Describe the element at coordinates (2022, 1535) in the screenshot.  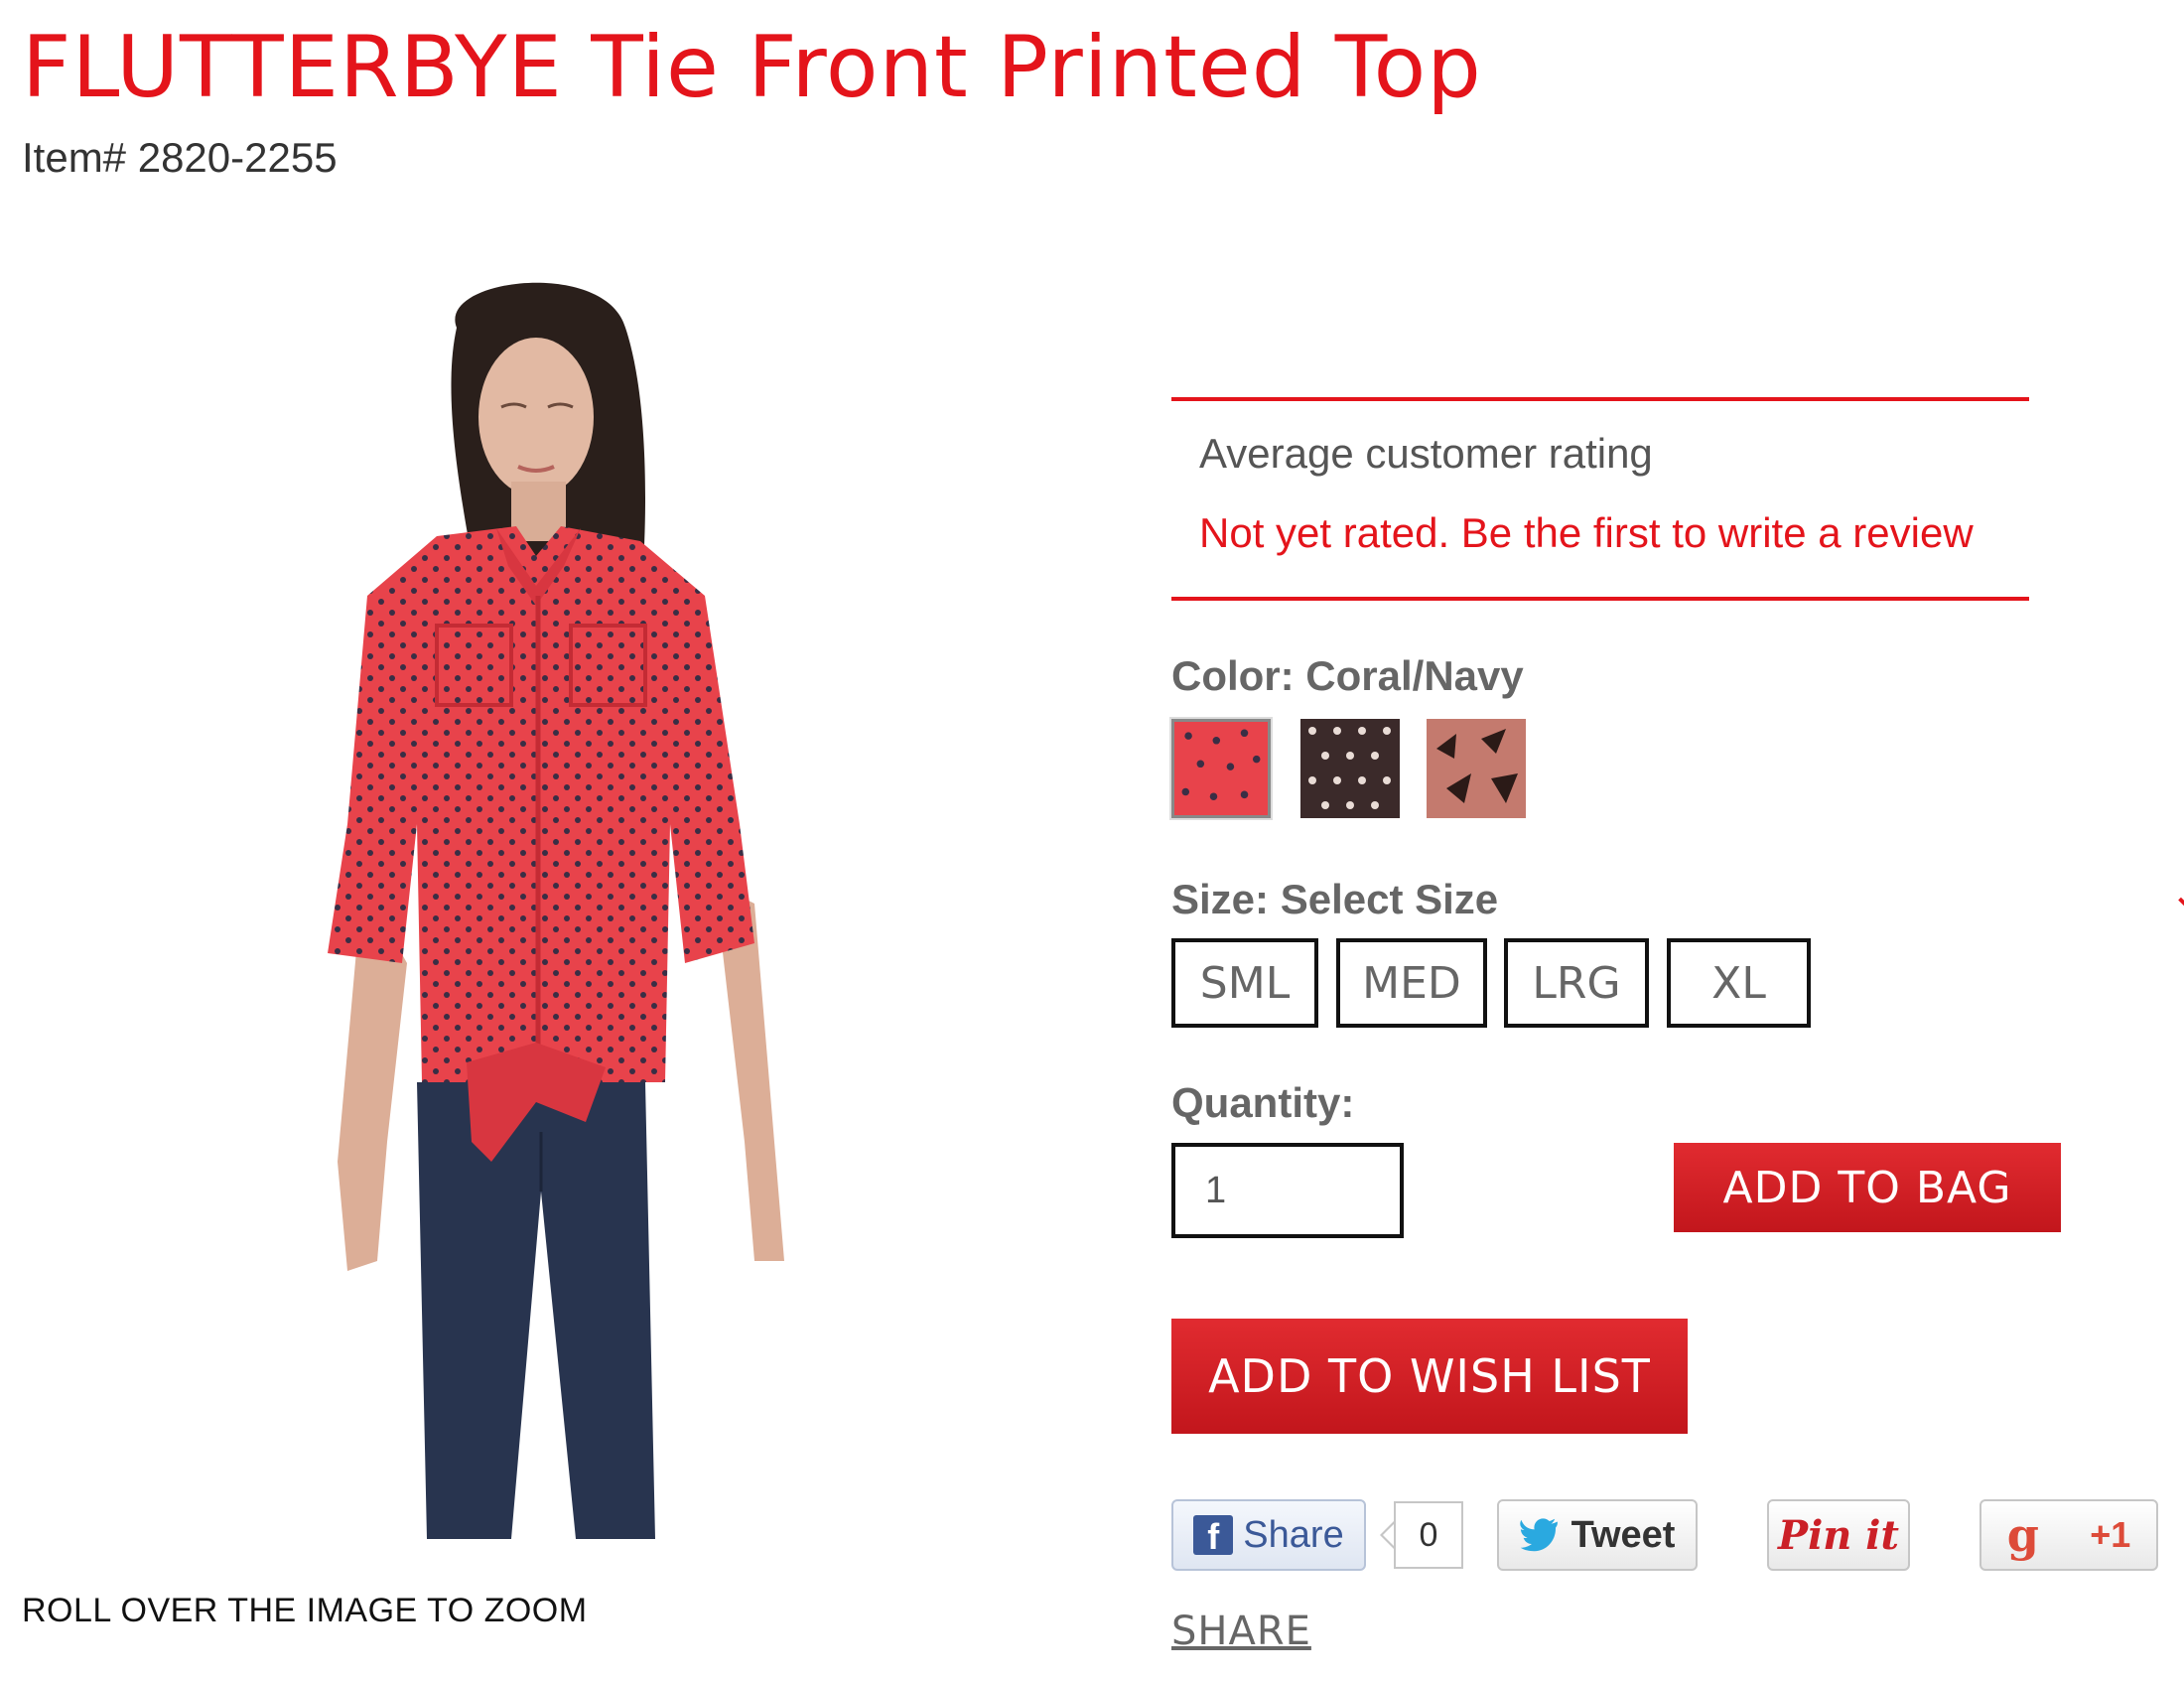
I see `google-plus-icon: g` at that location.